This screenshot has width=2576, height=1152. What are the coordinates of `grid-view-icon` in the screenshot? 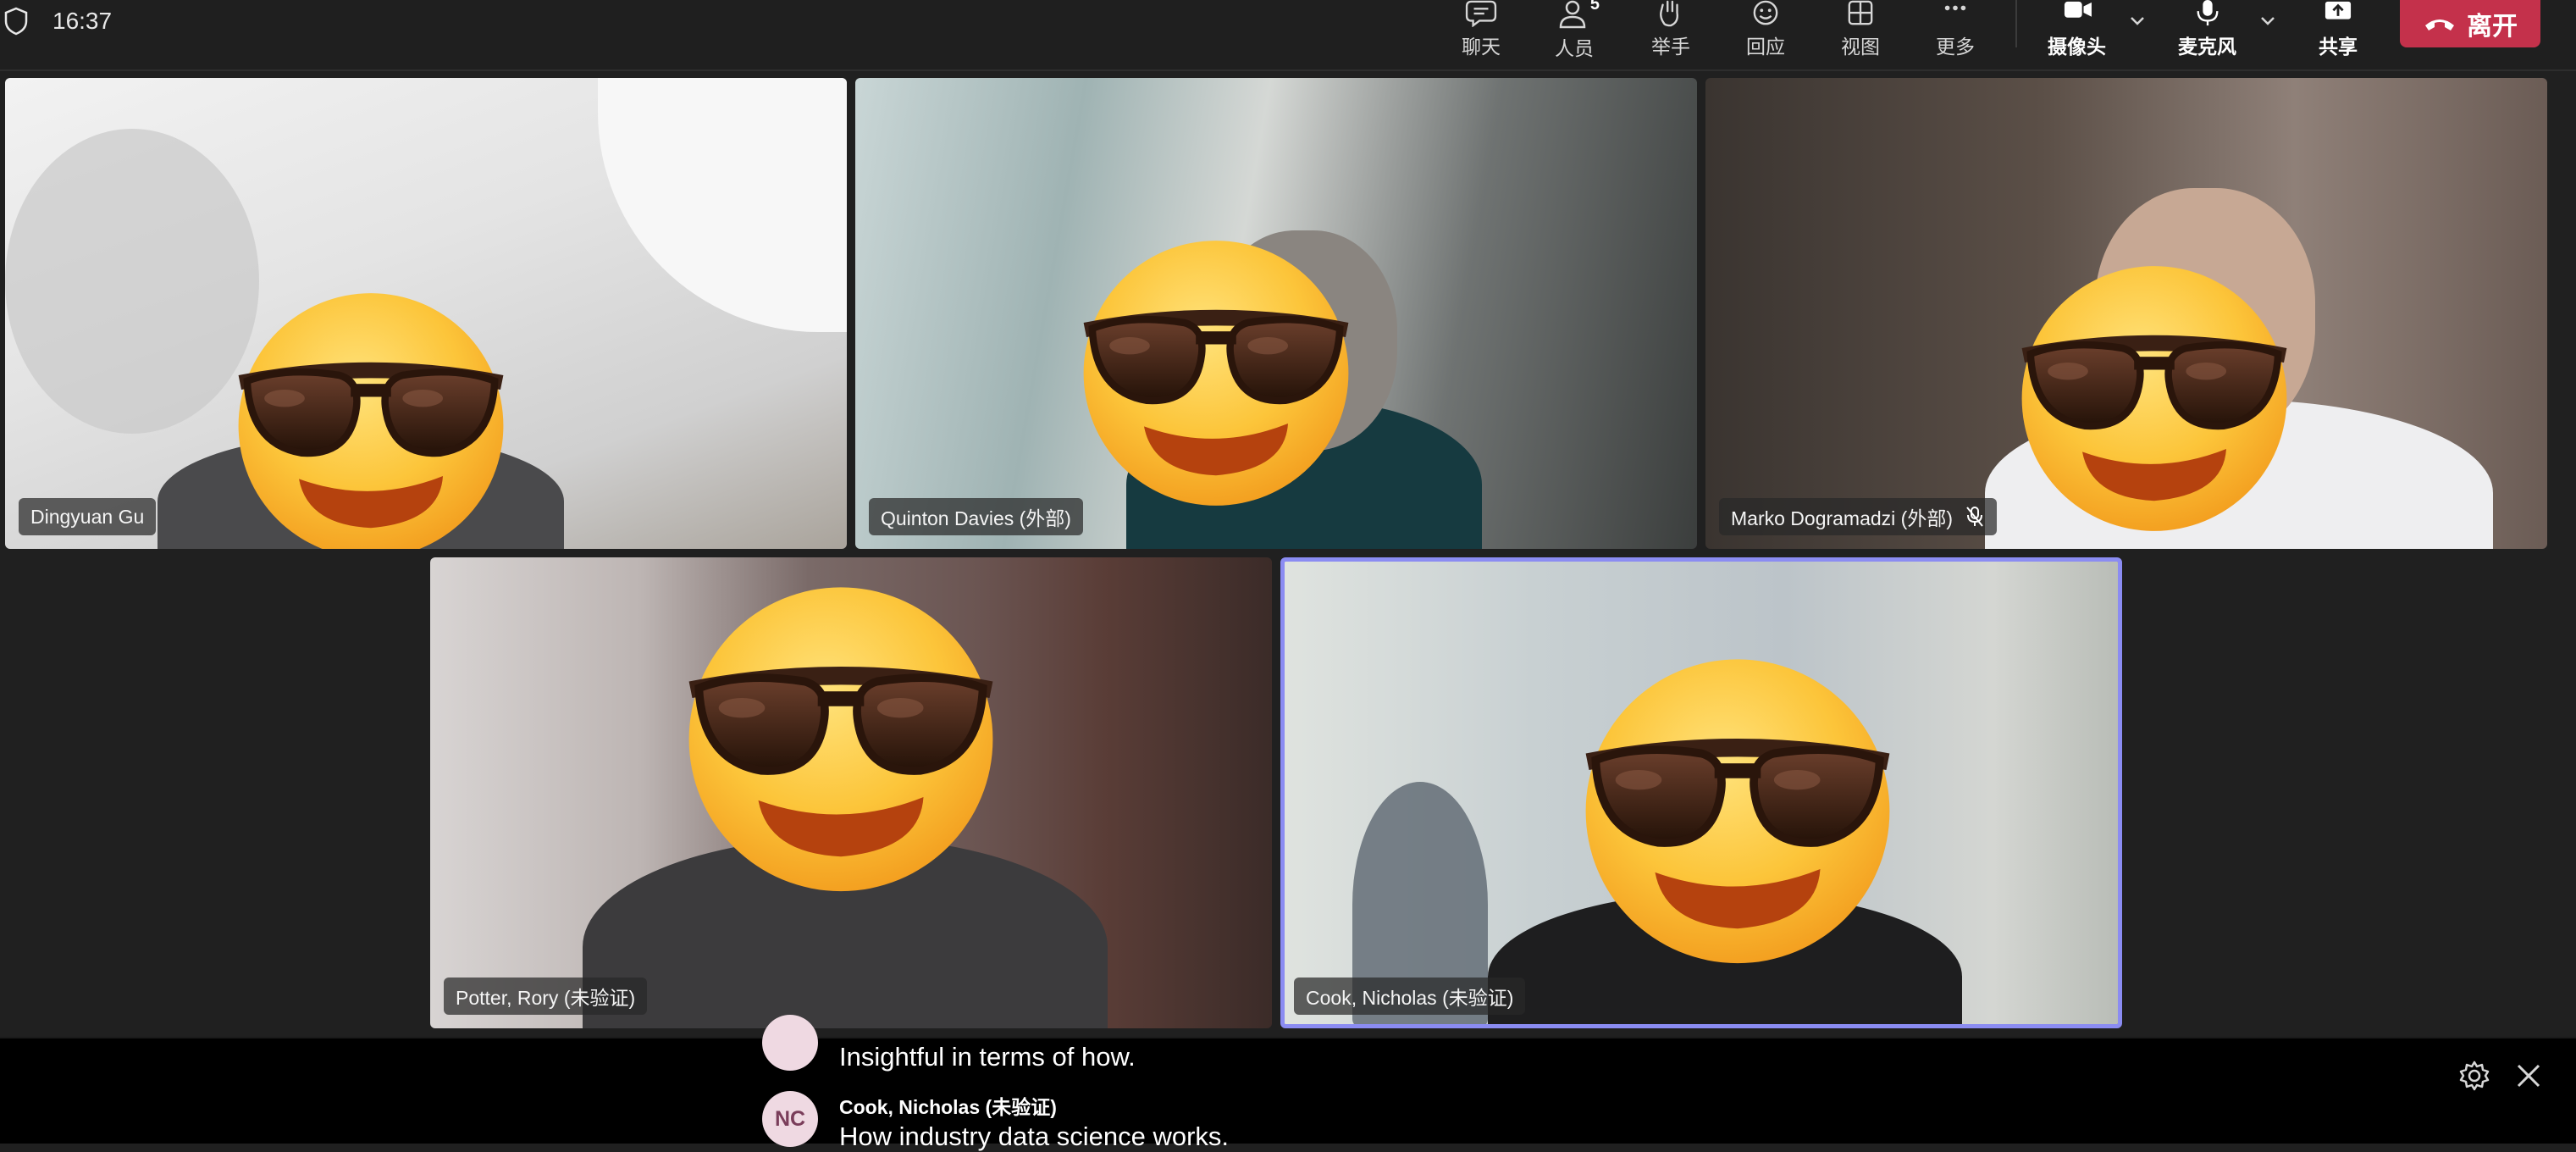 It's located at (1861, 12).